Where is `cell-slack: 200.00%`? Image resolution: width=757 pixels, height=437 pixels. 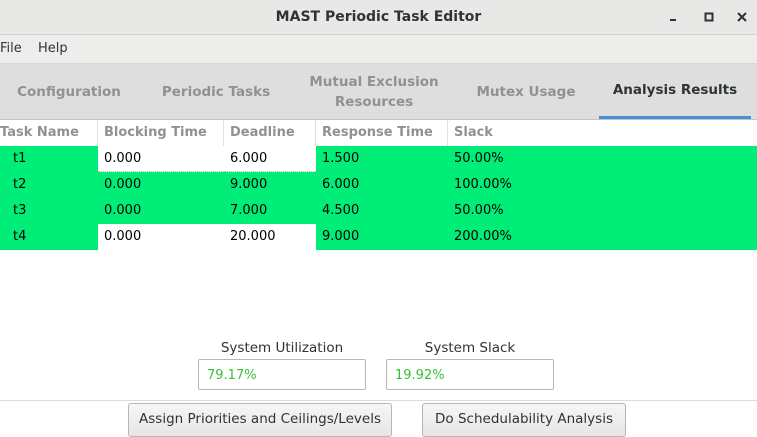 cell-slack: 200.00% is located at coordinates (602, 237).